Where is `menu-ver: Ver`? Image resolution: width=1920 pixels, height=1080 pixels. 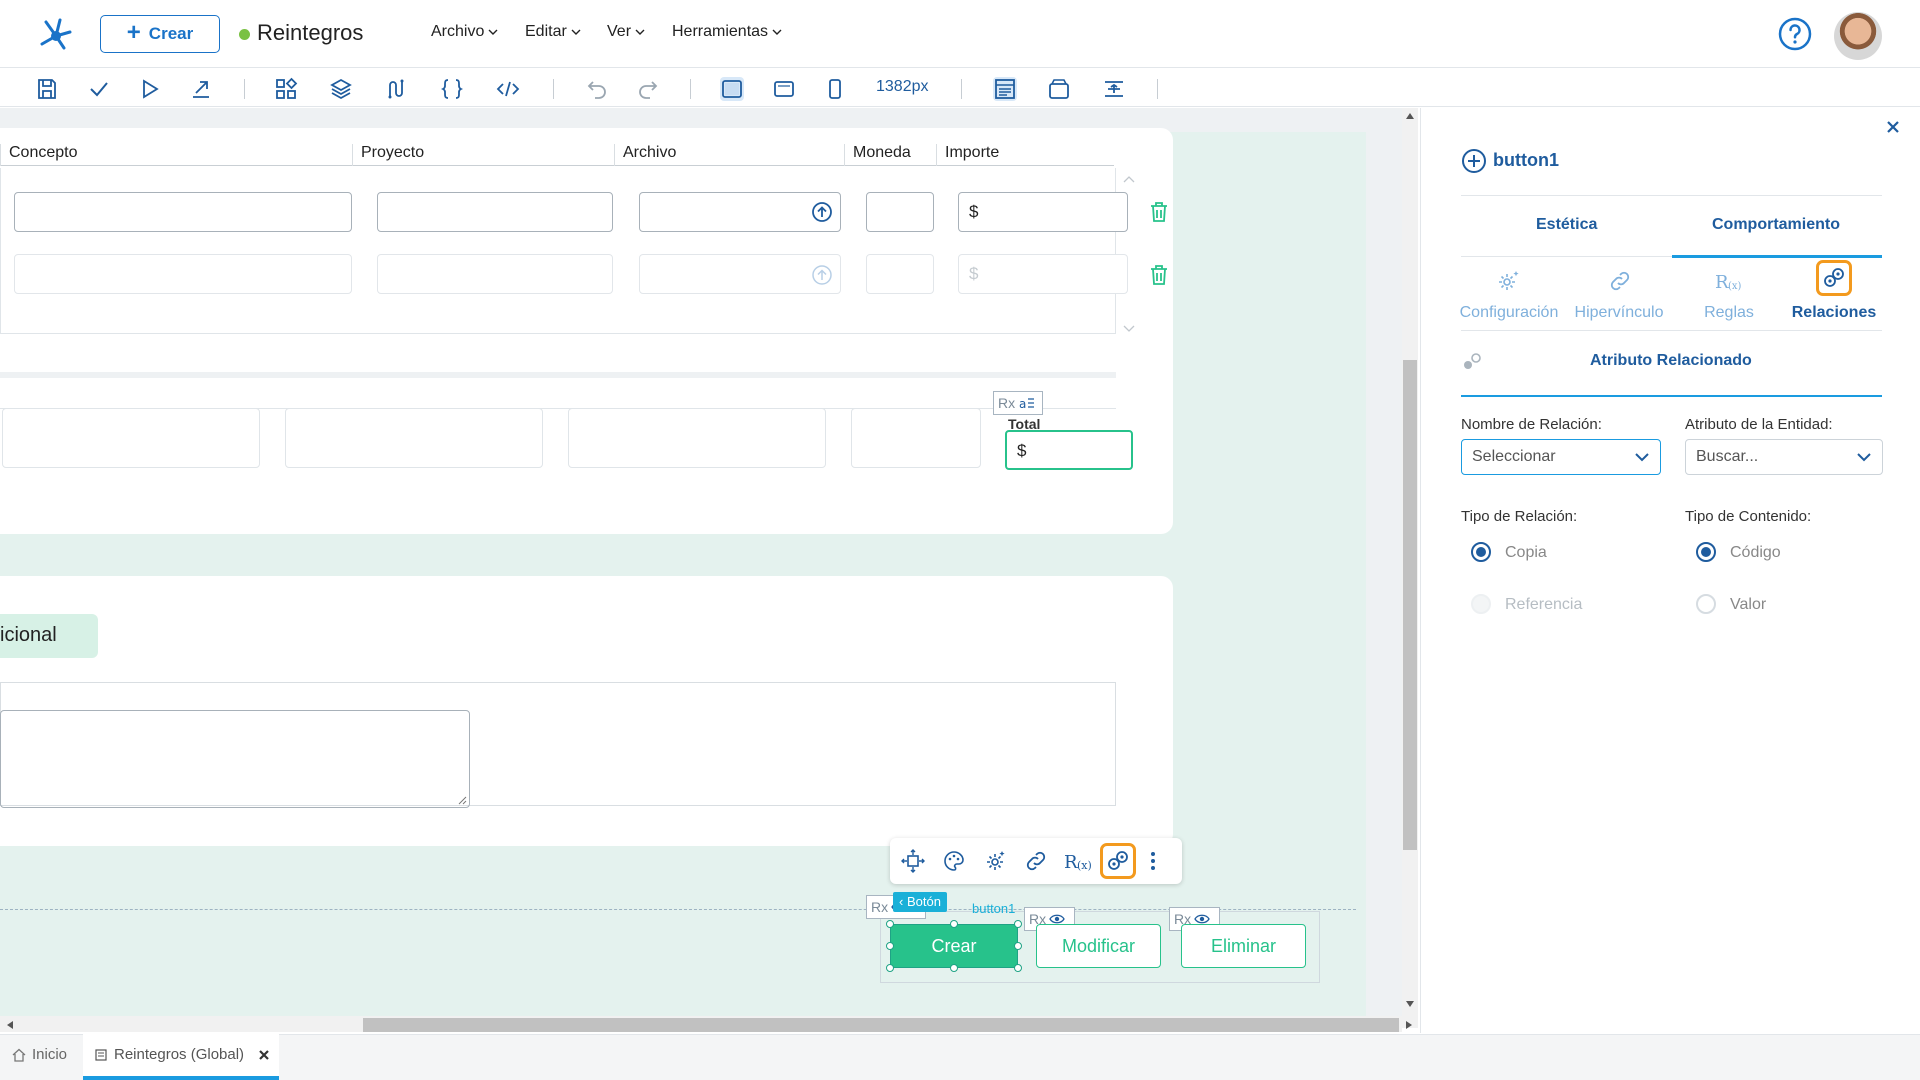
menu-ver: Ver is located at coordinates (626, 32).